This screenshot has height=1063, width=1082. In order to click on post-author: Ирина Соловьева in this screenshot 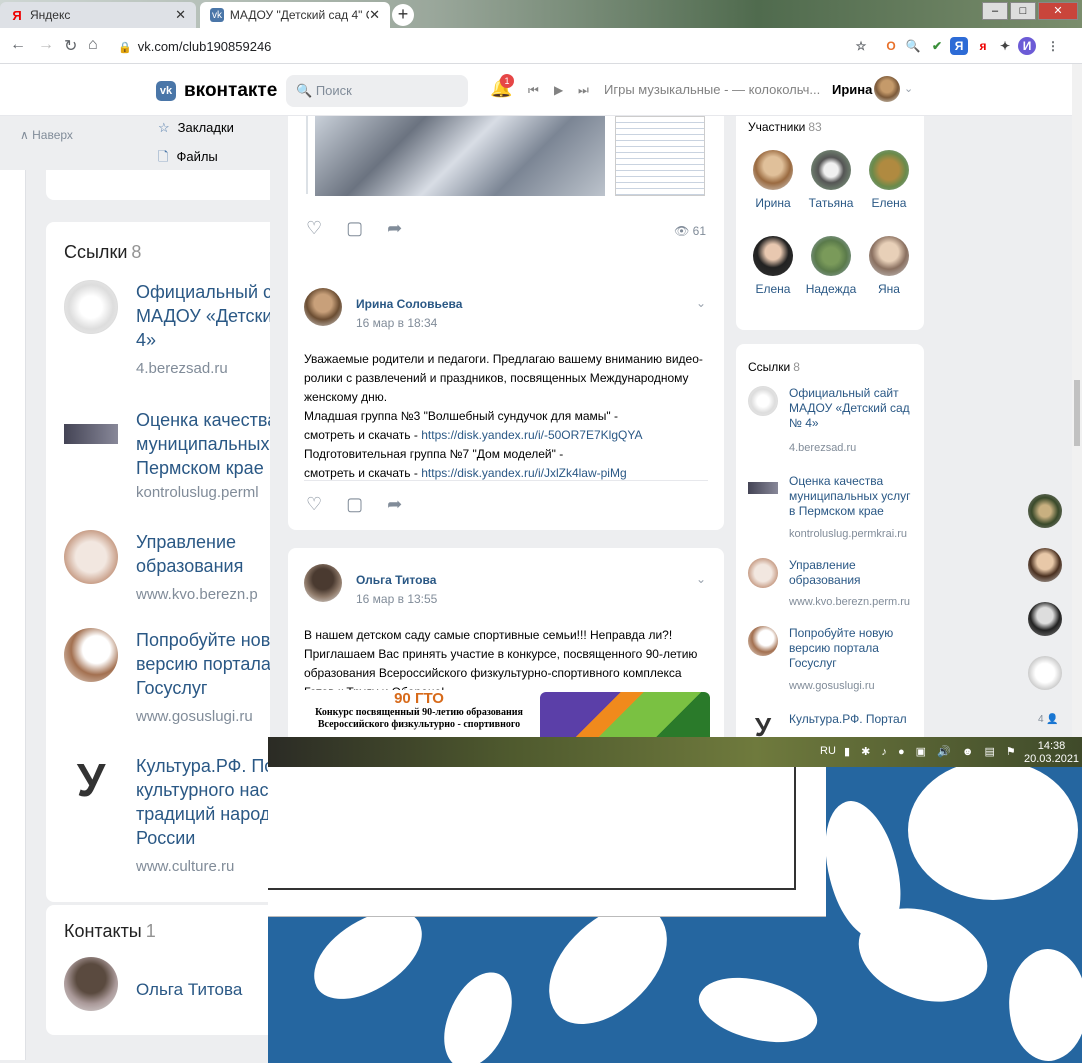, I will do `click(409, 304)`.